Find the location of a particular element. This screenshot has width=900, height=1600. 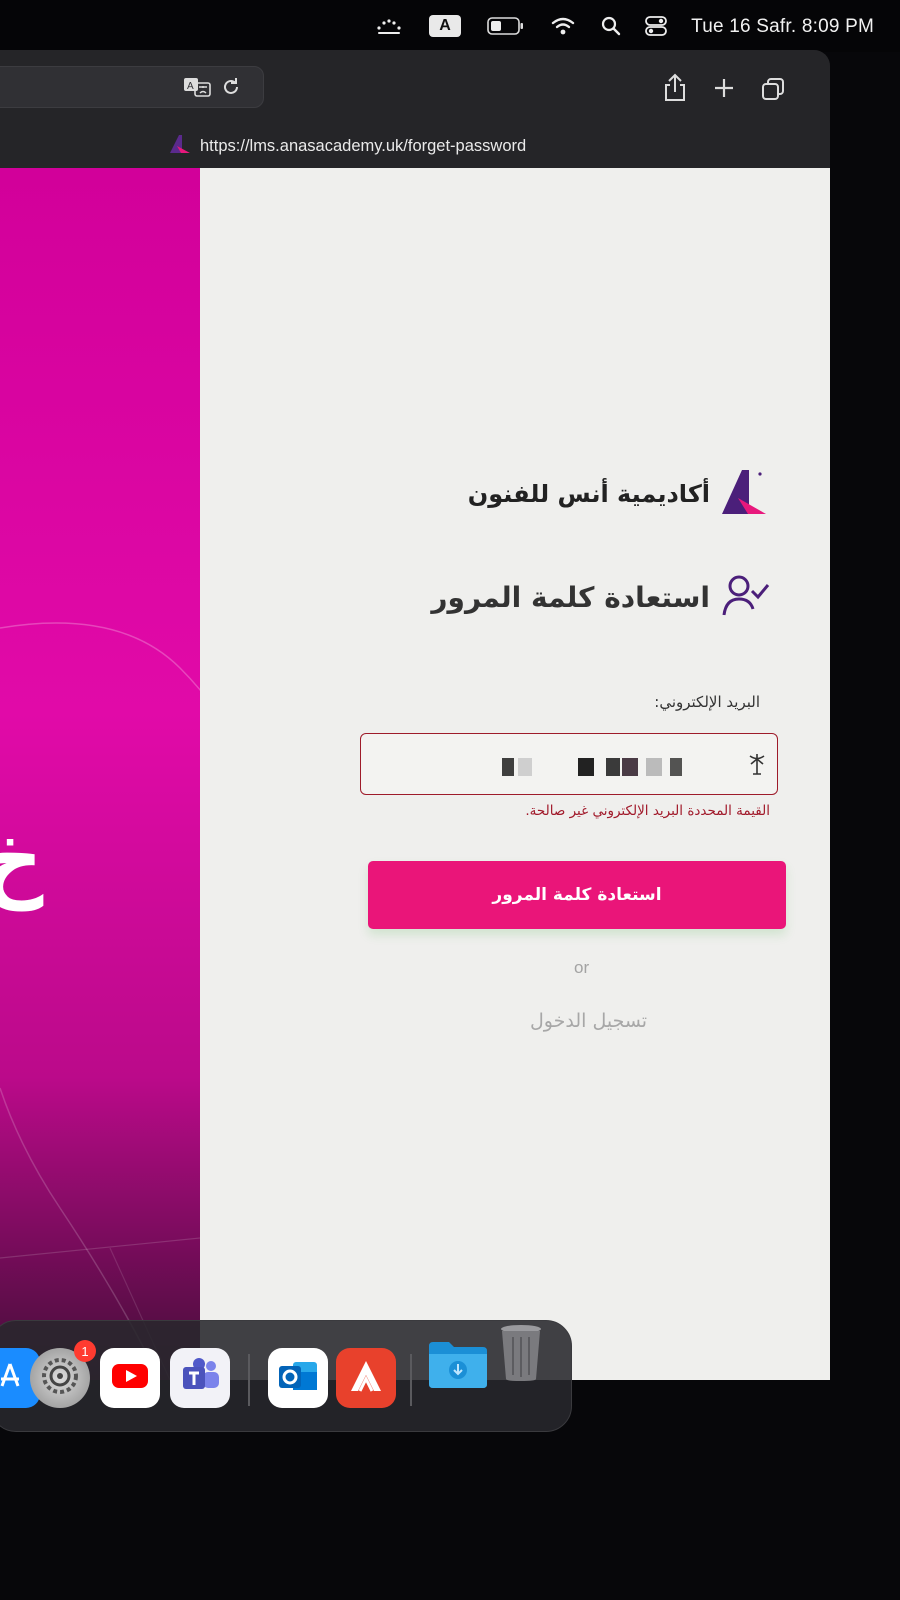

dock-downloads-folder is located at coordinates (458, 1365).